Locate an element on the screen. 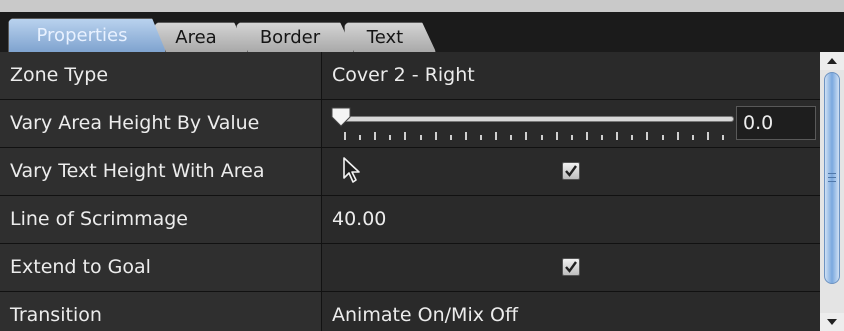 The width and height of the screenshot is (844, 331). row-vary-area-height: Vary Area Height By Value 0.0 is located at coordinates (410, 124).